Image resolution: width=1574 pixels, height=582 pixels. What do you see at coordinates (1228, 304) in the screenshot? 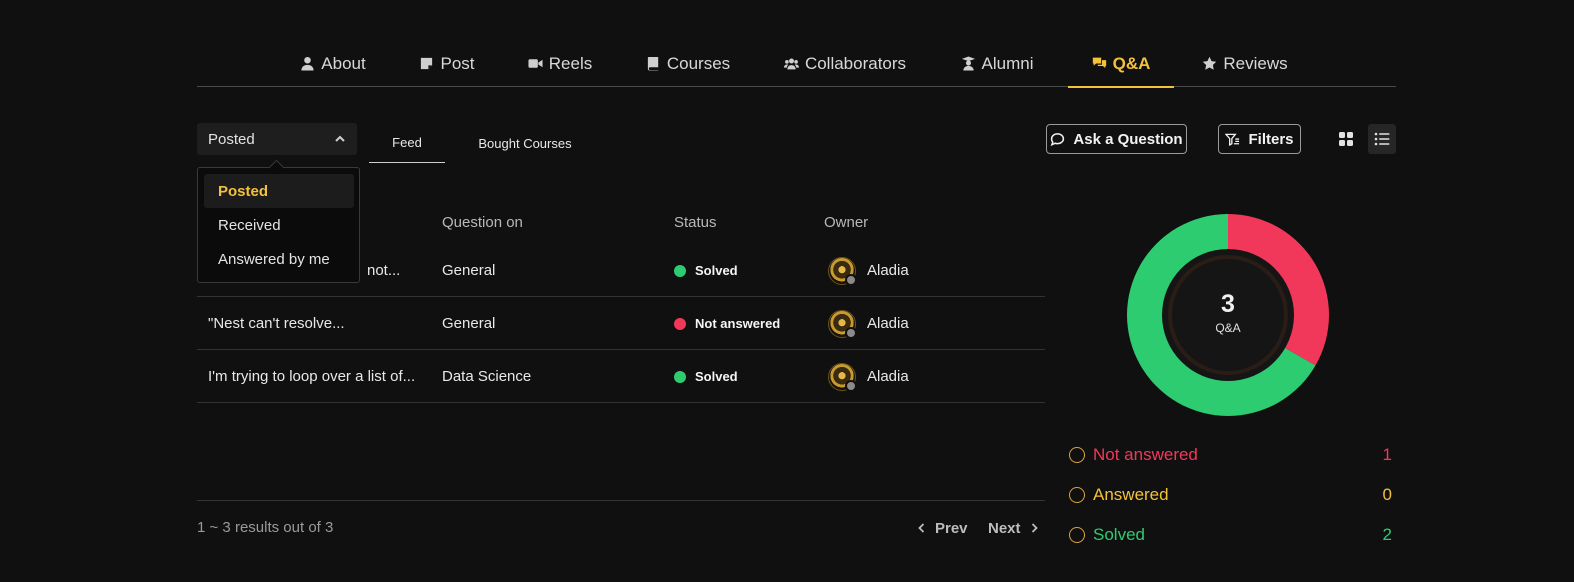
I see `total-count: 3` at bounding box center [1228, 304].